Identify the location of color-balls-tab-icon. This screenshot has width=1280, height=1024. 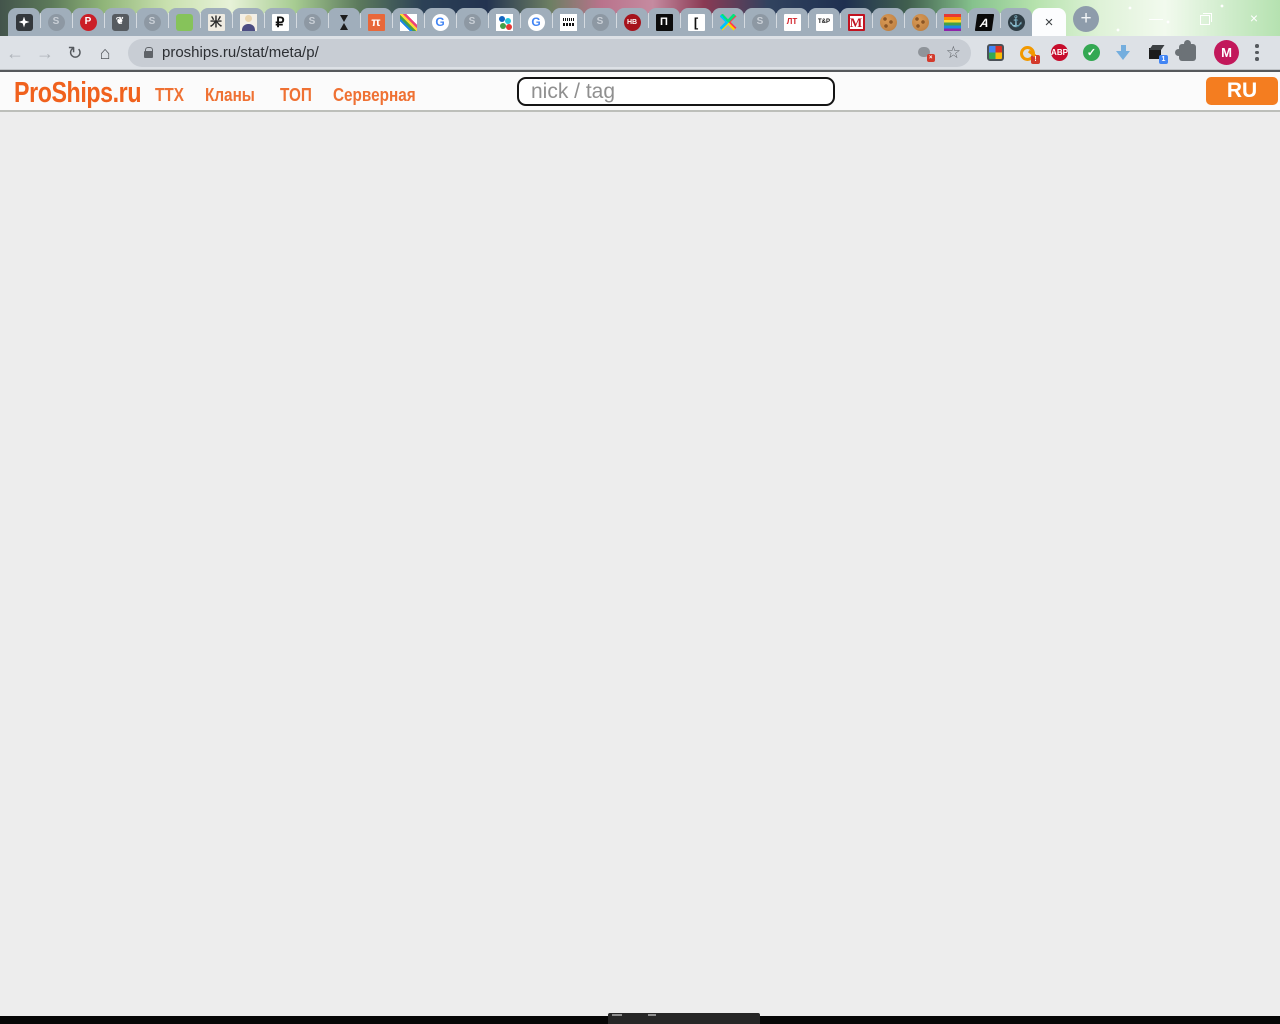
(504, 22).